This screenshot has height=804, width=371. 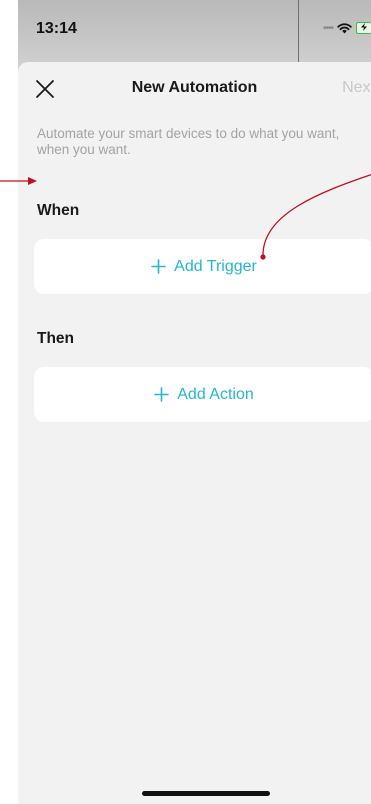 I want to click on next-button: Next, so click(x=356, y=88).